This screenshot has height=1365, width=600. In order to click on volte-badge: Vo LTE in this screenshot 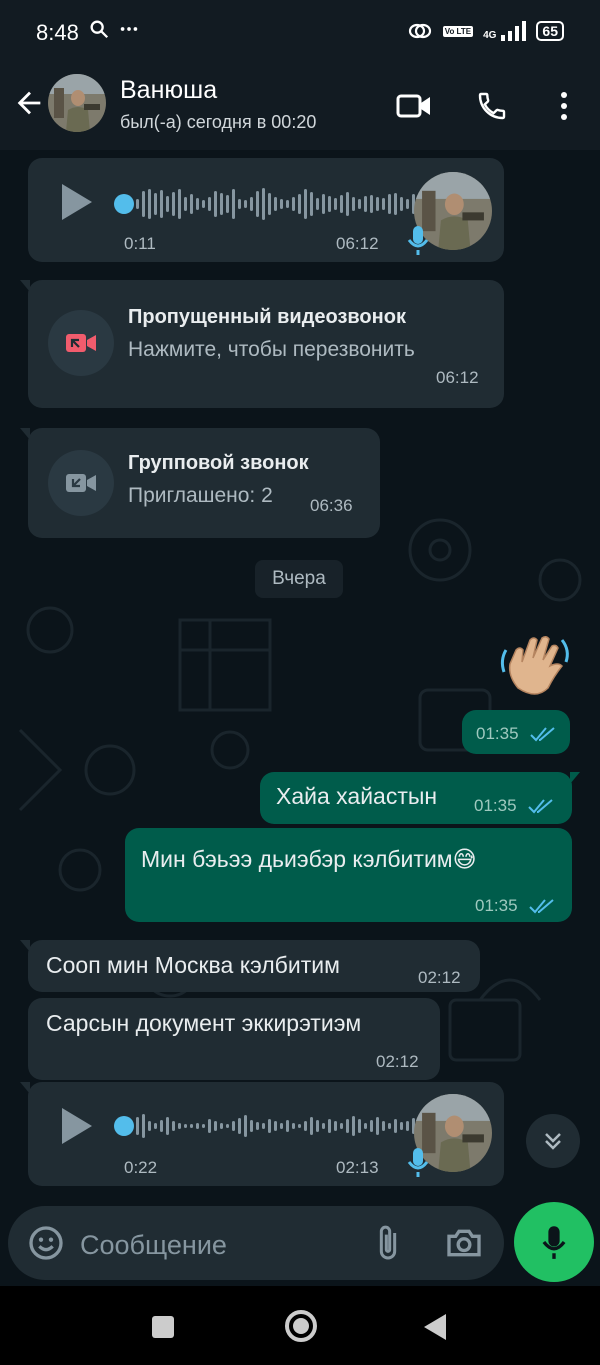, I will do `click(458, 31)`.